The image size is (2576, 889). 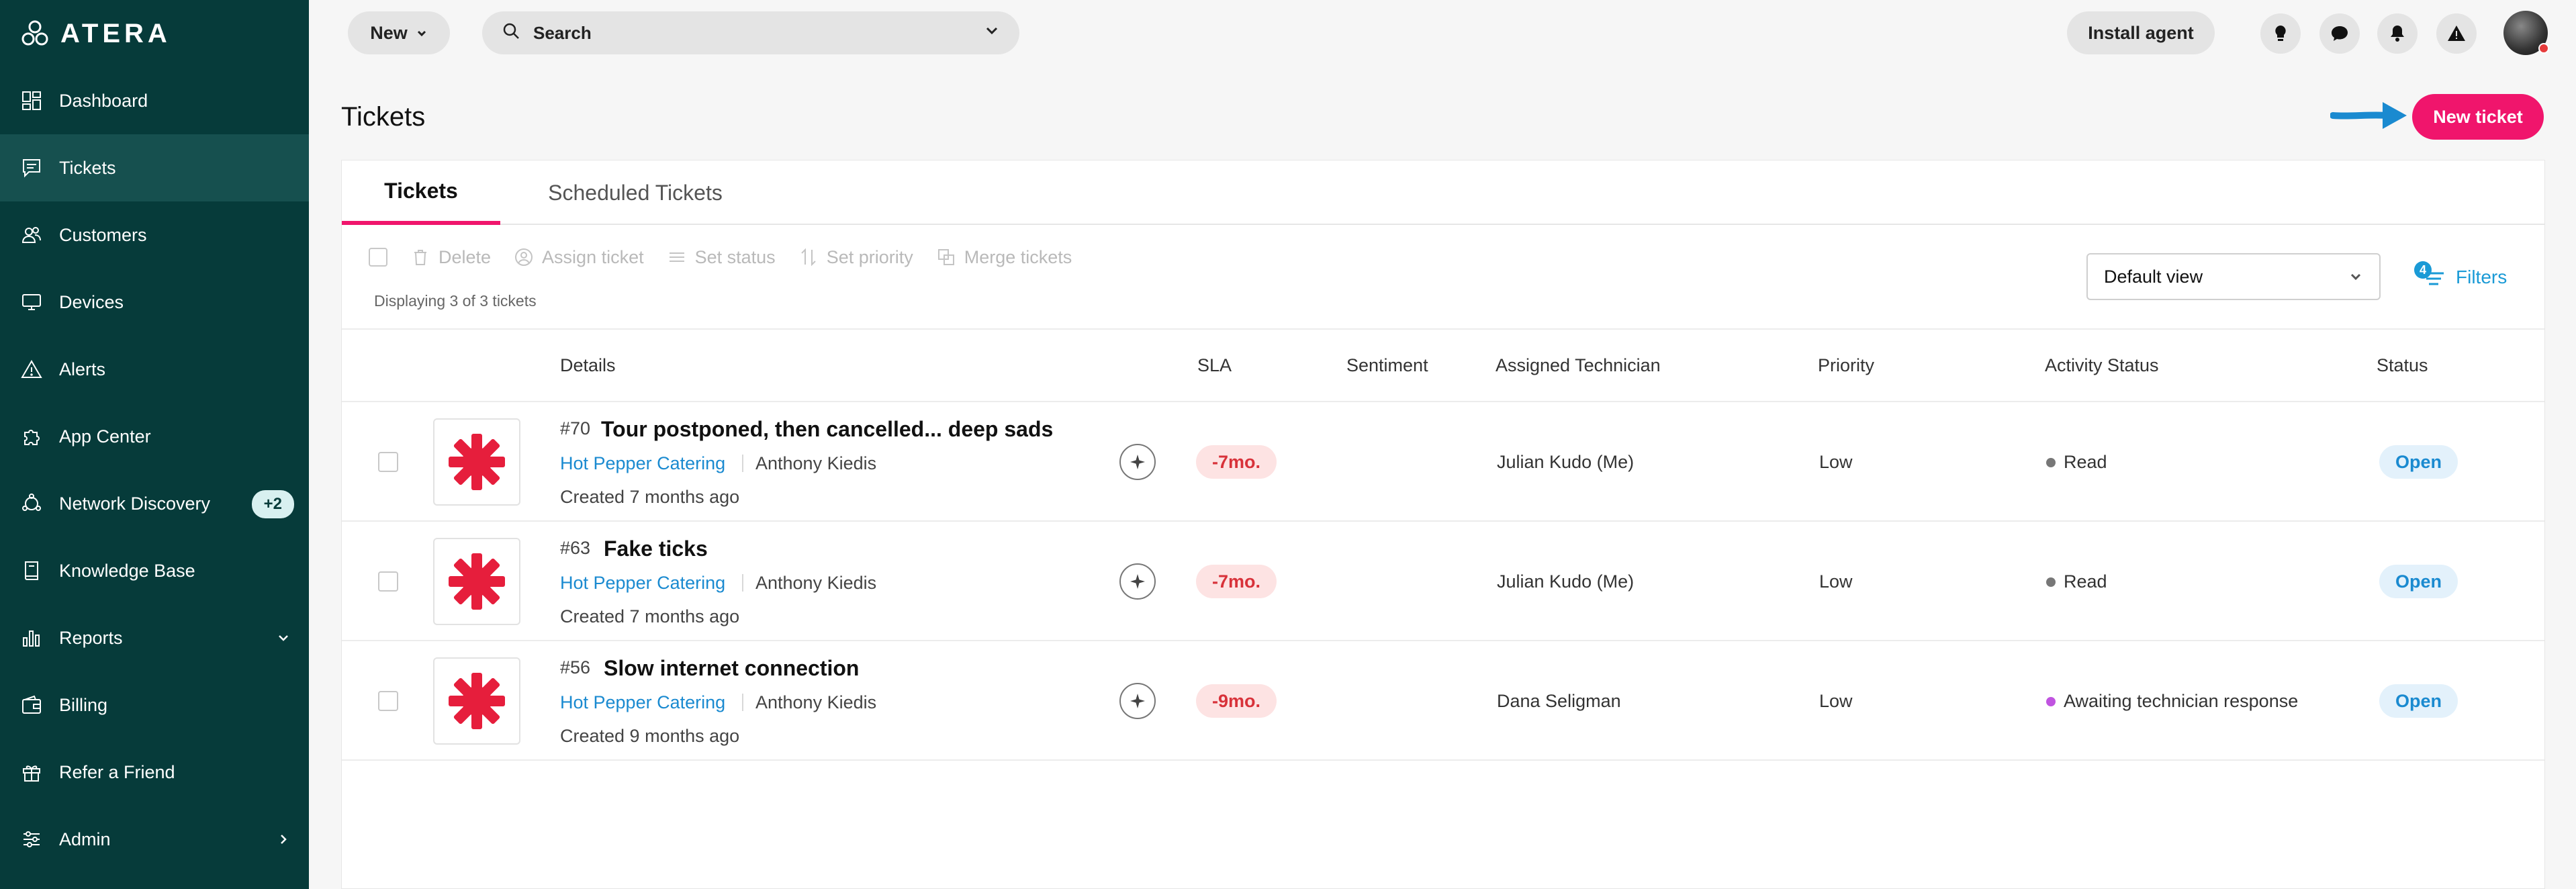 What do you see at coordinates (378, 257) in the screenshot?
I see `select-all-checkbox` at bounding box center [378, 257].